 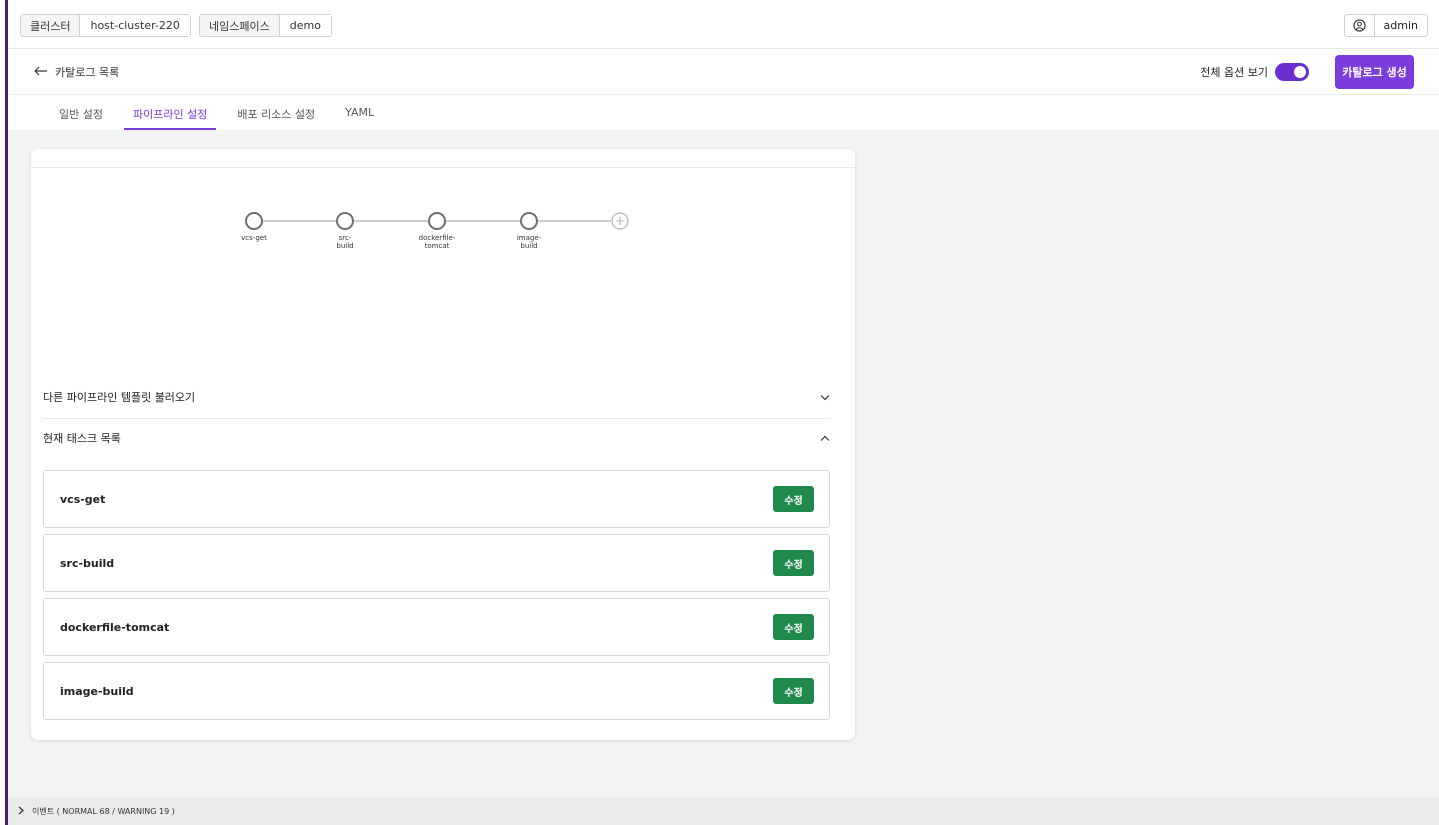 I want to click on task-item: vcs-get 수정, so click(x=436, y=499).